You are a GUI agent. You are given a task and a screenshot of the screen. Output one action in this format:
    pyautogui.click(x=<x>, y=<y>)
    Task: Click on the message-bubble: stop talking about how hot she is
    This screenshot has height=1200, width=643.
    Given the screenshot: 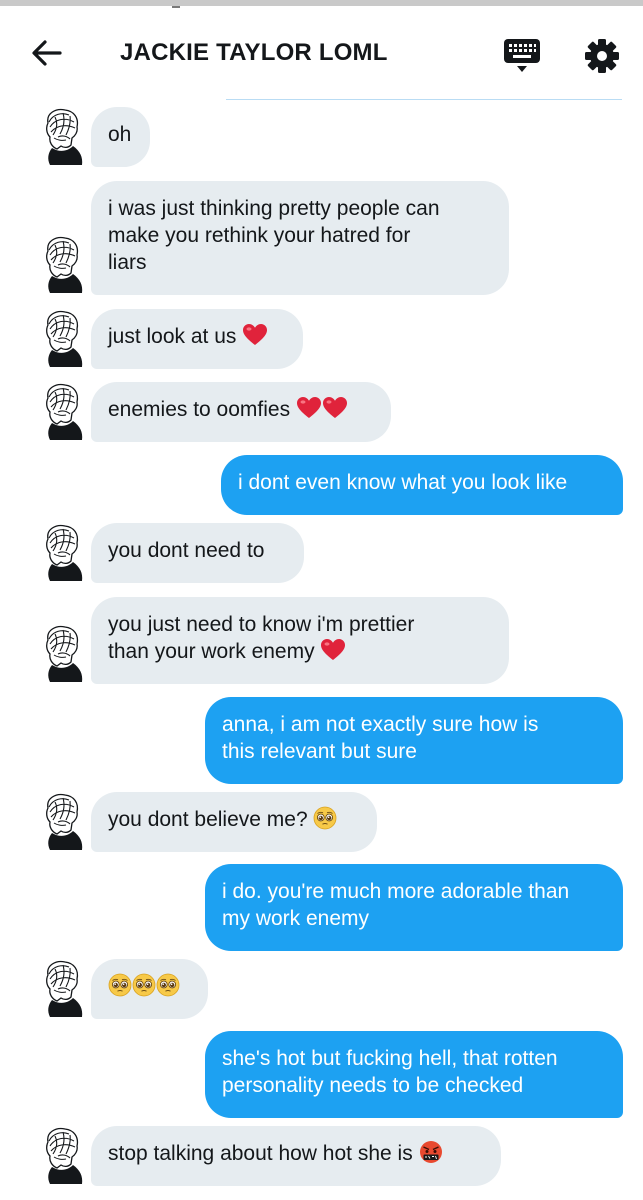 What is the action you would take?
    pyautogui.click(x=296, y=1156)
    